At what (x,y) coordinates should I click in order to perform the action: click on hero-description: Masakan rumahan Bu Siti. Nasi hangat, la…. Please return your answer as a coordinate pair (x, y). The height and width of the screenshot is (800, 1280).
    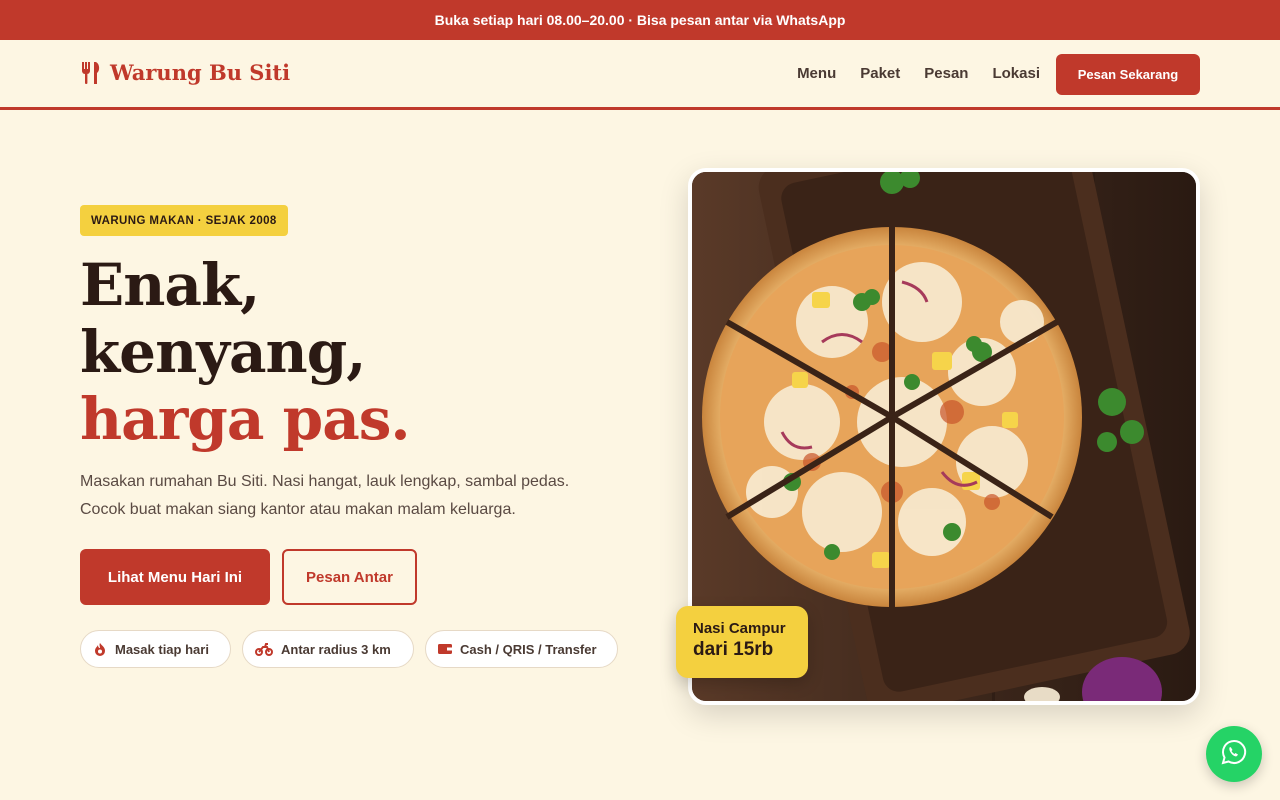
    Looking at the image, I should click on (365, 496).